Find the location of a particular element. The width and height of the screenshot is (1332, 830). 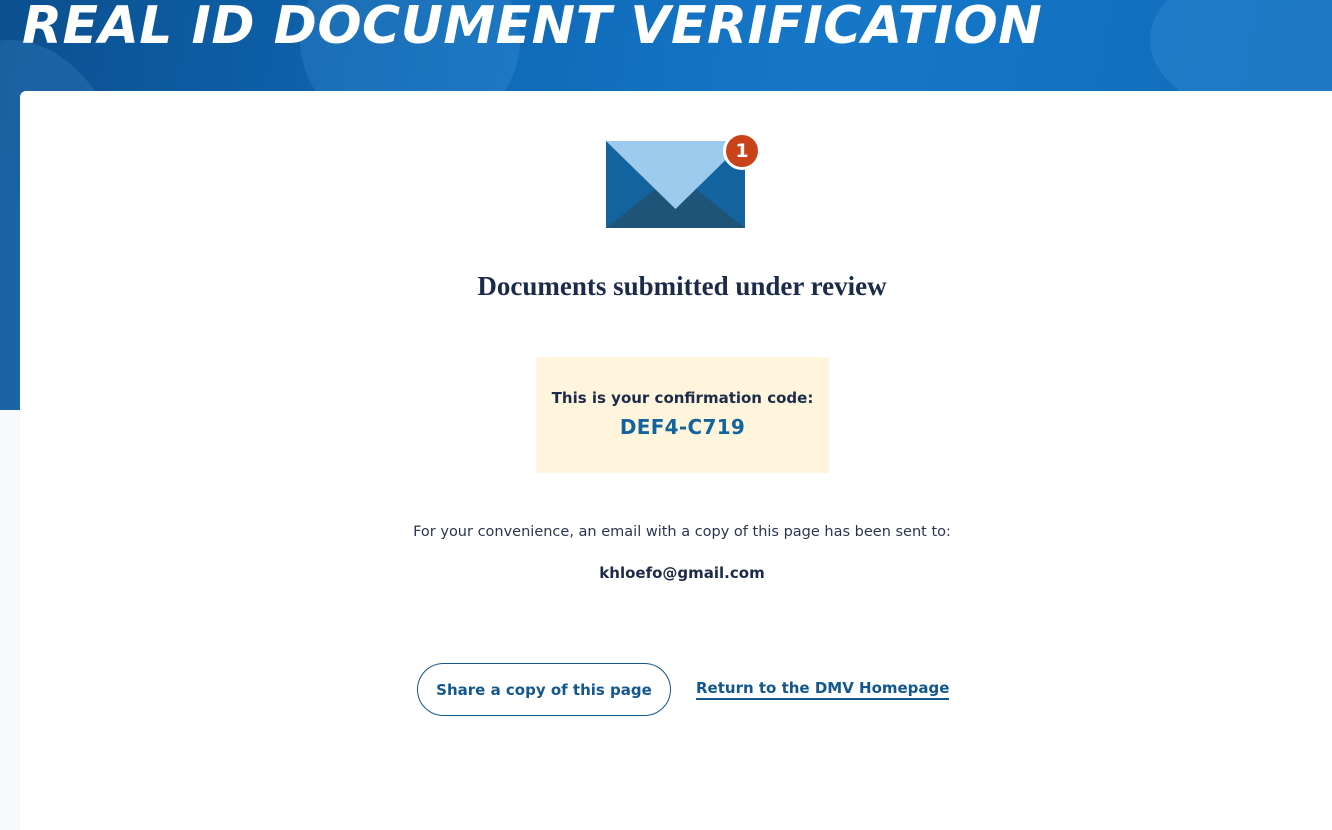

share-page-button: Share a copy of this page is located at coordinates (544, 689).